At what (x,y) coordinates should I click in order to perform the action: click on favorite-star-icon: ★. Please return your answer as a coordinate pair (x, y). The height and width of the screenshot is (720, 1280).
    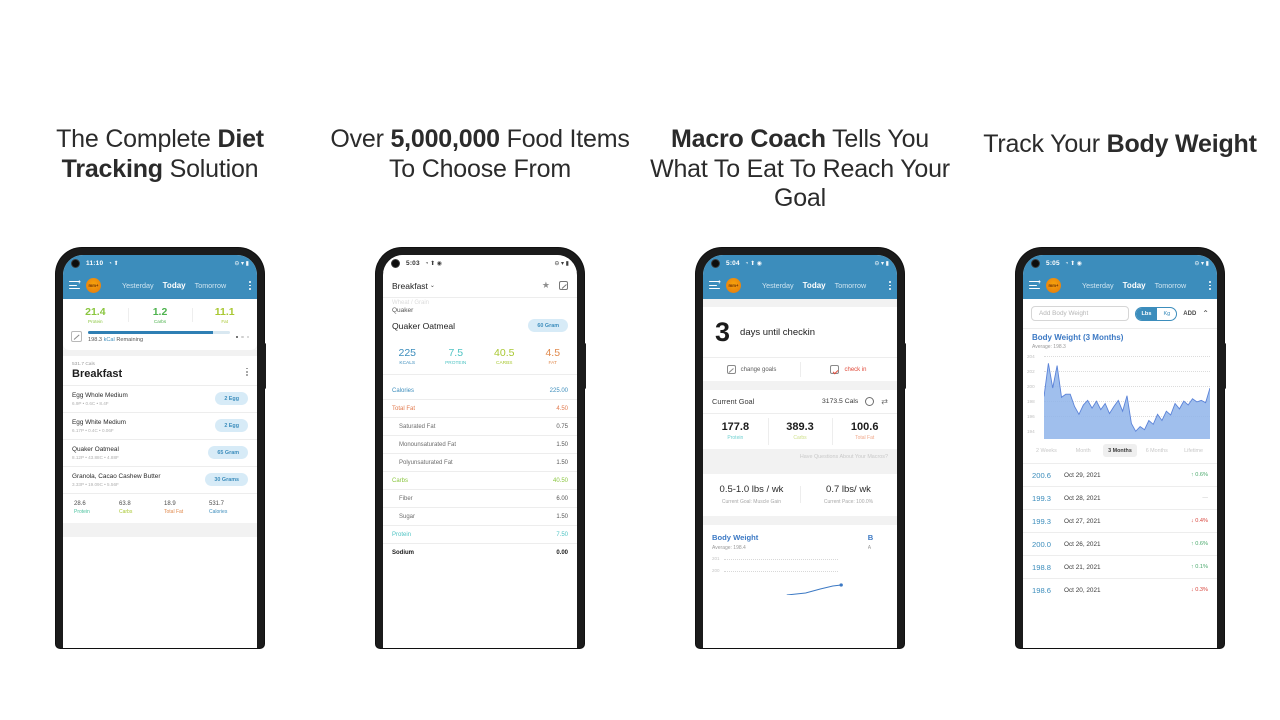
    Looking at the image, I should click on (546, 285).